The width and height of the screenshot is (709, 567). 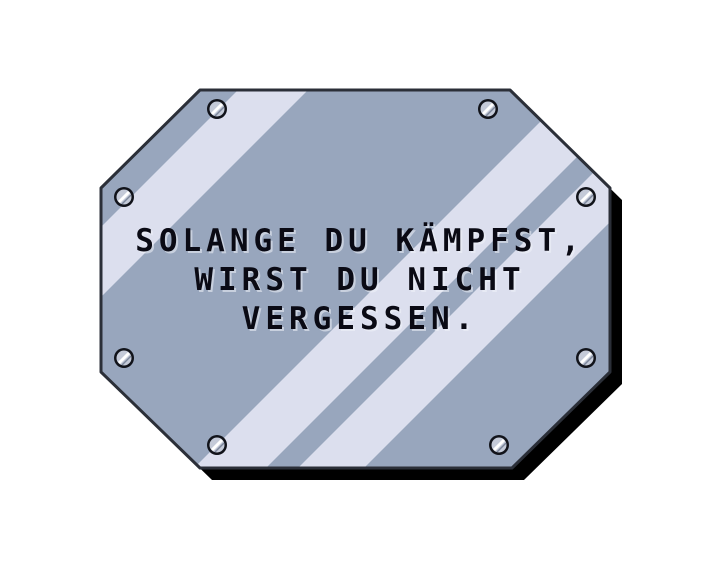 What do you see at coordinates (360, 319) in the screenshot?
I see `plaque-line-3: VERGESSEN.` at bounding box center [360, 319].